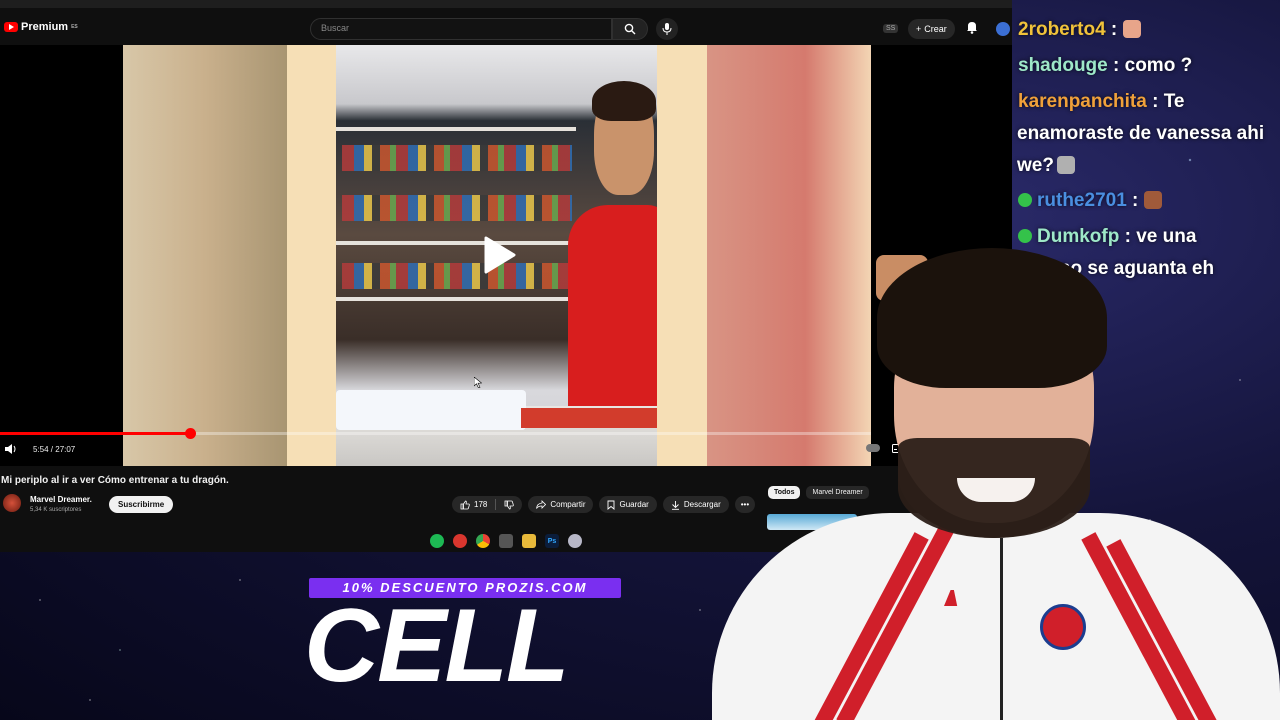 Image resolution: width=1280 pixels, height=720 pixels. Describe the element at coordinates (634, 504) in the screenshot. I see `save-label: Guardar` at that location.